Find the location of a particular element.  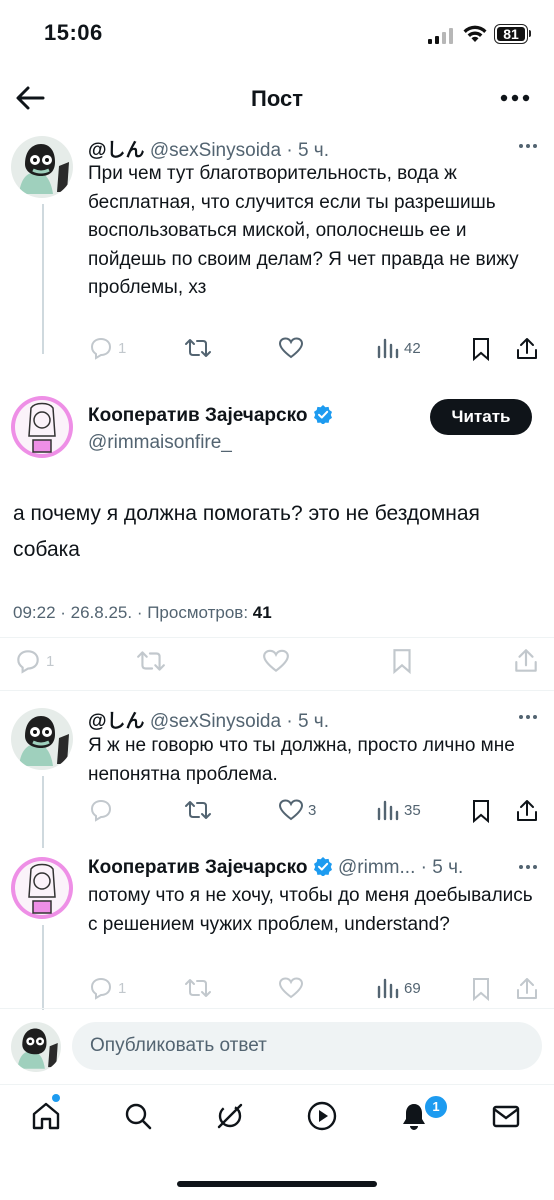

views-count: 69 is located at coordinates (412, 988).